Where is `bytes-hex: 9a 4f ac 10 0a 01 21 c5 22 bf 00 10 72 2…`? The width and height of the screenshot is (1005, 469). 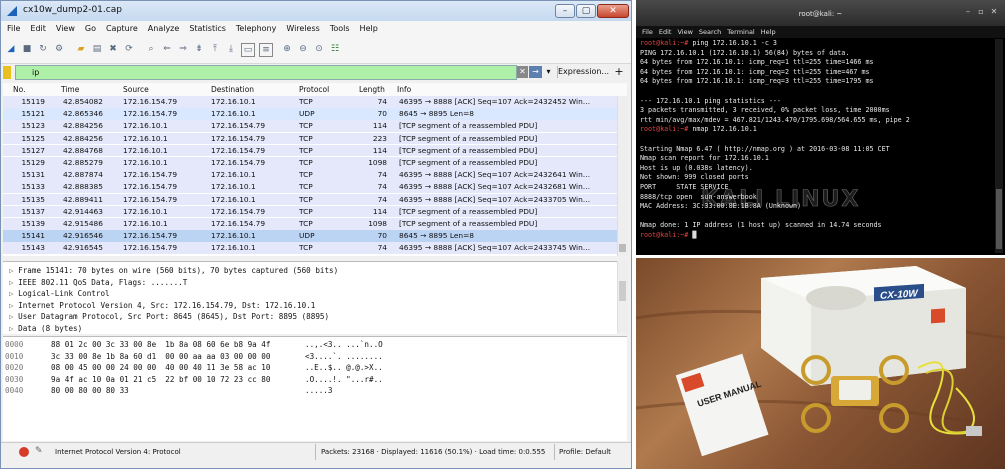 bytes-hex: 9a 4f ac 10 0a 01 21 c5 22 bf 00 10 72 2… is located at coordinates (160, 379).